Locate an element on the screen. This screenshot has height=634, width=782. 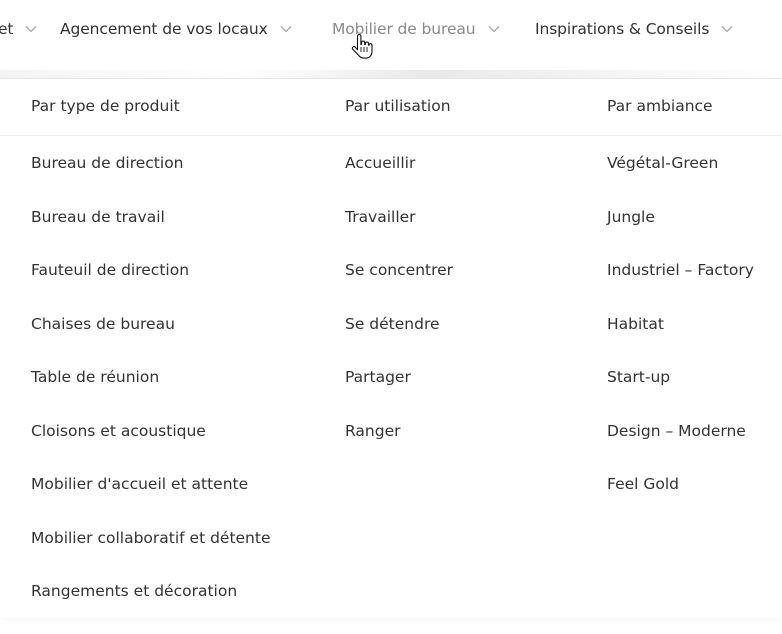
column-title-utilisation: Par utilisation is located at coordinates (398, 106).